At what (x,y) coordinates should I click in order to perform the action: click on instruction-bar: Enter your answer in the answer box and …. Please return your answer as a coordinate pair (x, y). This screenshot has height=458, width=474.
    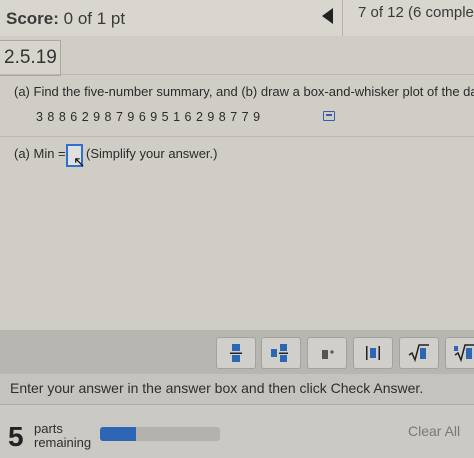
    Looking at the image, I should click on (237, 389).